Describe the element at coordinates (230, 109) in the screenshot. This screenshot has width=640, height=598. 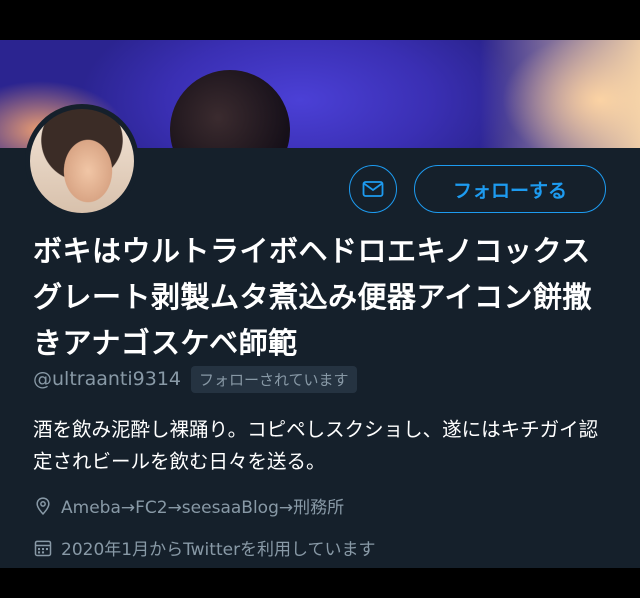
I see `banner-cat-shape` at that location.